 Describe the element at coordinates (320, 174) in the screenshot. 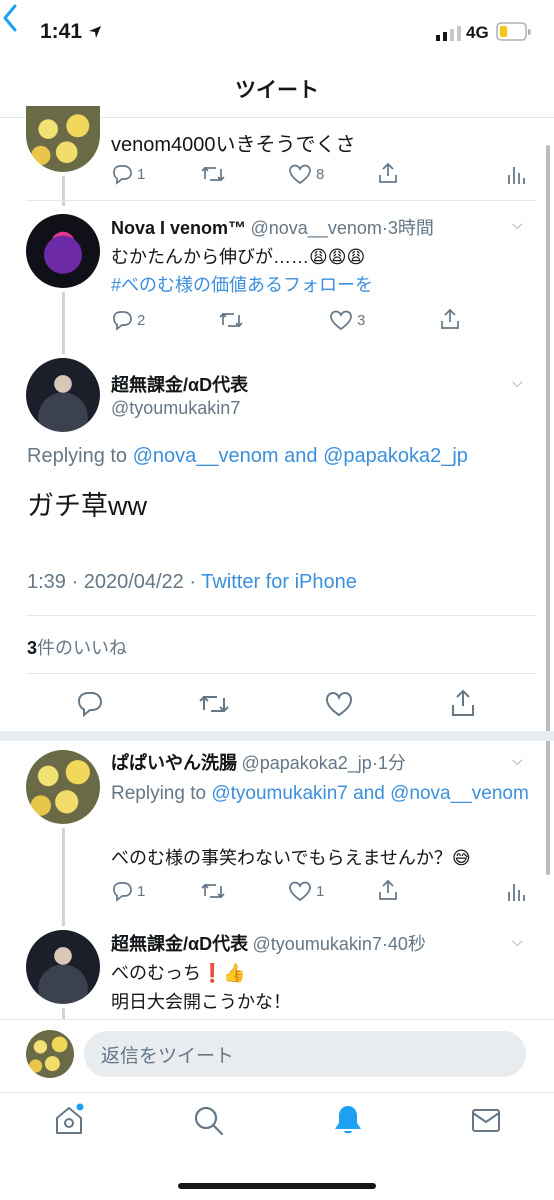

I see `like-count: 8` at that location.